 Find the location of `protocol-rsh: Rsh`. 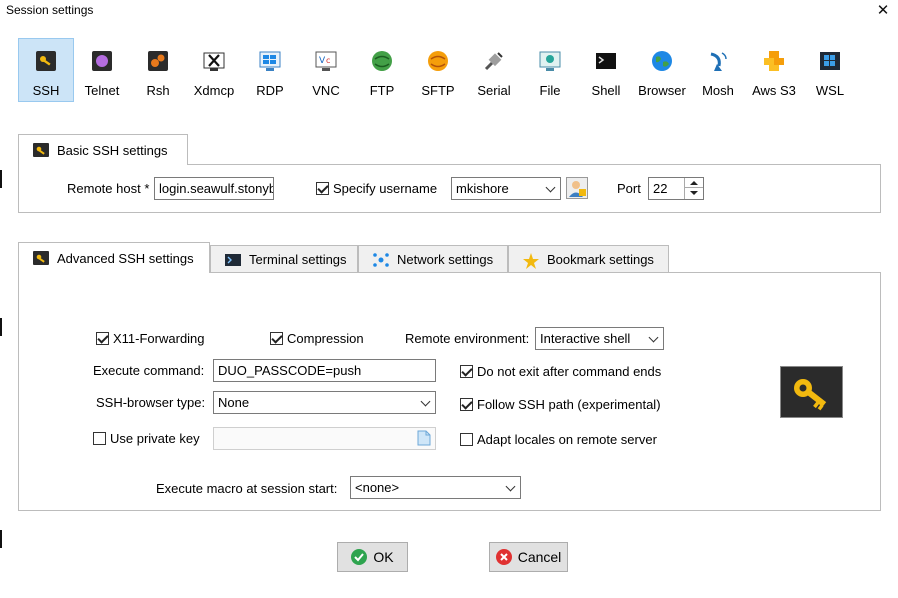

protocol-rsh: Rsh is located at coordinates (158, 70).